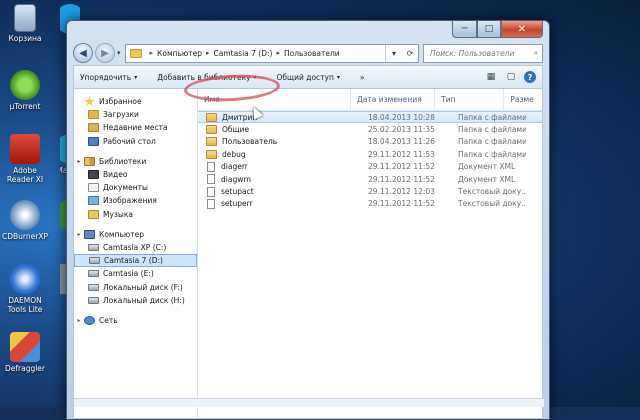 Image resolution: width=640 pixels, height=420 pixels. I want to click on column-header-type: Тип, so click(470, 99).